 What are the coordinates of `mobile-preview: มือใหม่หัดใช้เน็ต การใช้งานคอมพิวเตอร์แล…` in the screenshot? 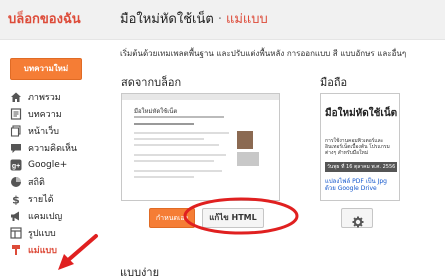 It's located at (360, 147).